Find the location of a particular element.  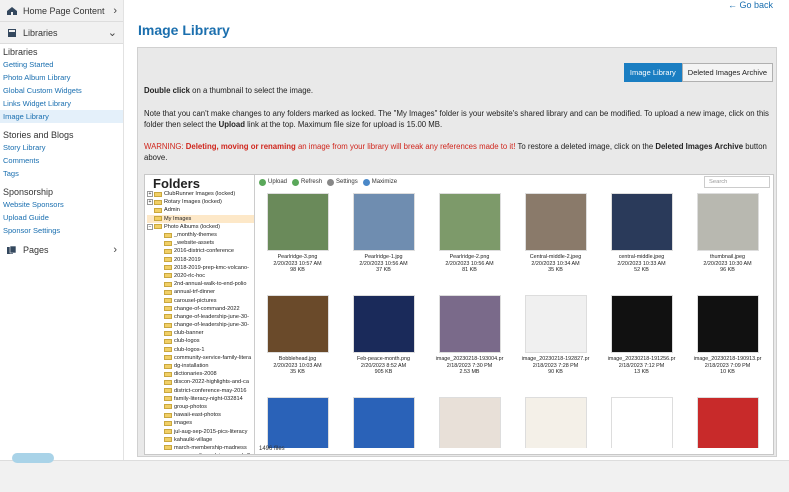

folder-item: − Photo Albums (locked) is located at coordinates (200, 227).